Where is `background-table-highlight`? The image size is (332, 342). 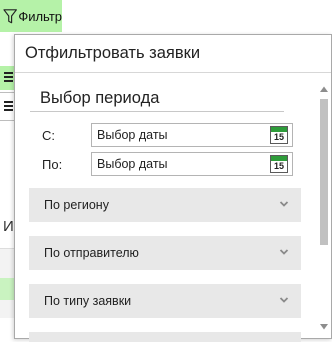
background-table-highlight is located at coordinates (7, 289).